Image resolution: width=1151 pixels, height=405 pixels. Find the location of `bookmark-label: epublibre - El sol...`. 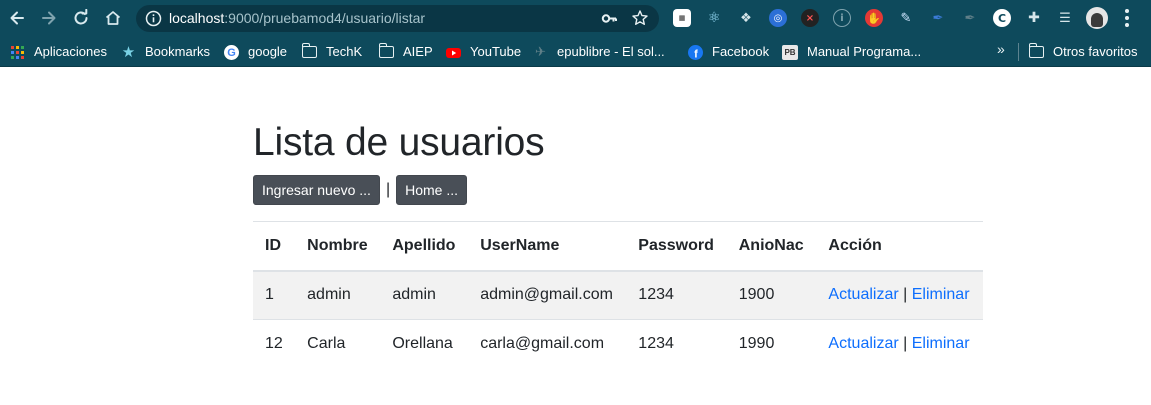

bookmark-label: epublibre - El sol... is located at coordinates (611, 51).